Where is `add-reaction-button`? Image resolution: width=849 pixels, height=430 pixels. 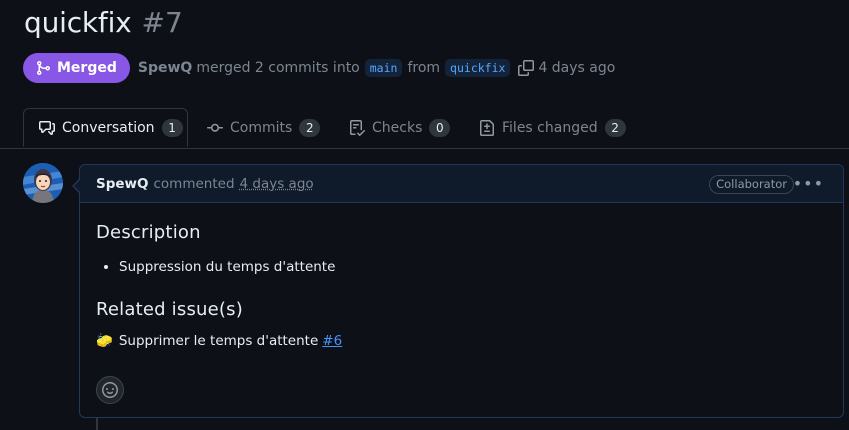 add-reaction-button is located at coordinates (110, 390).